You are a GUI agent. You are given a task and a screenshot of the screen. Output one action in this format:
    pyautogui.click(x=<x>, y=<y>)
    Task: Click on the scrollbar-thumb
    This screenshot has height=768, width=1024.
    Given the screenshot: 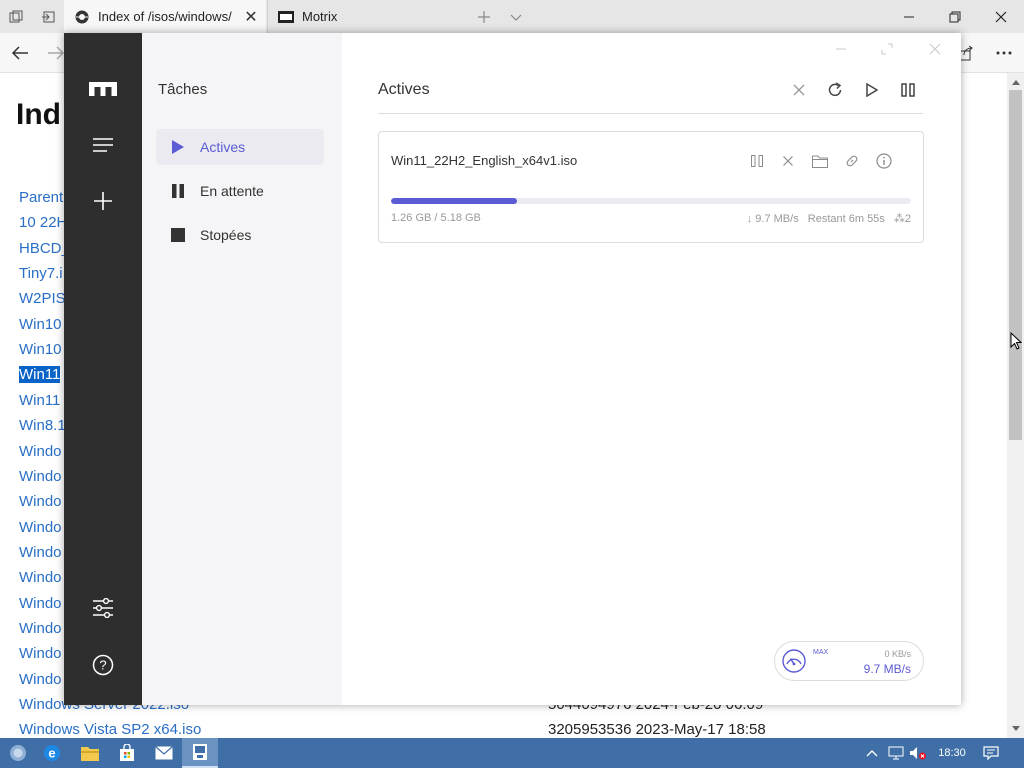 What is the action you would take?
    pyautogui.click(x=1015, y=265)
    